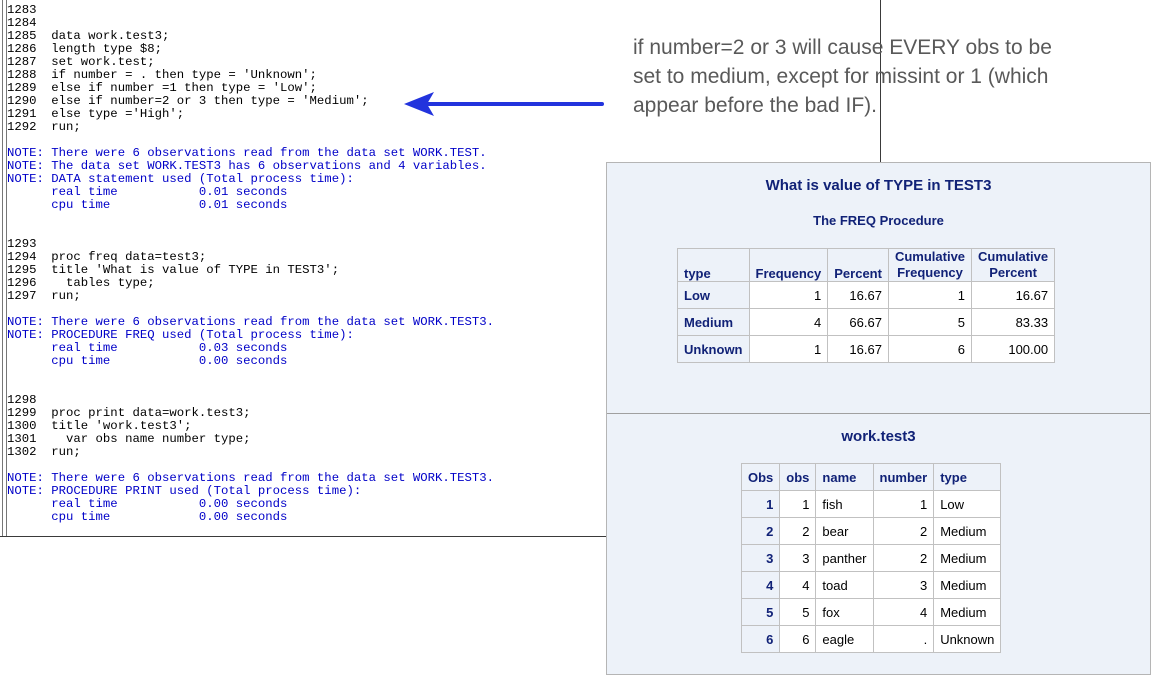  What do you see at coordinates (844, 531) in the screenshot?
I see `cell-name: bear` at bounding box center [844, 531].